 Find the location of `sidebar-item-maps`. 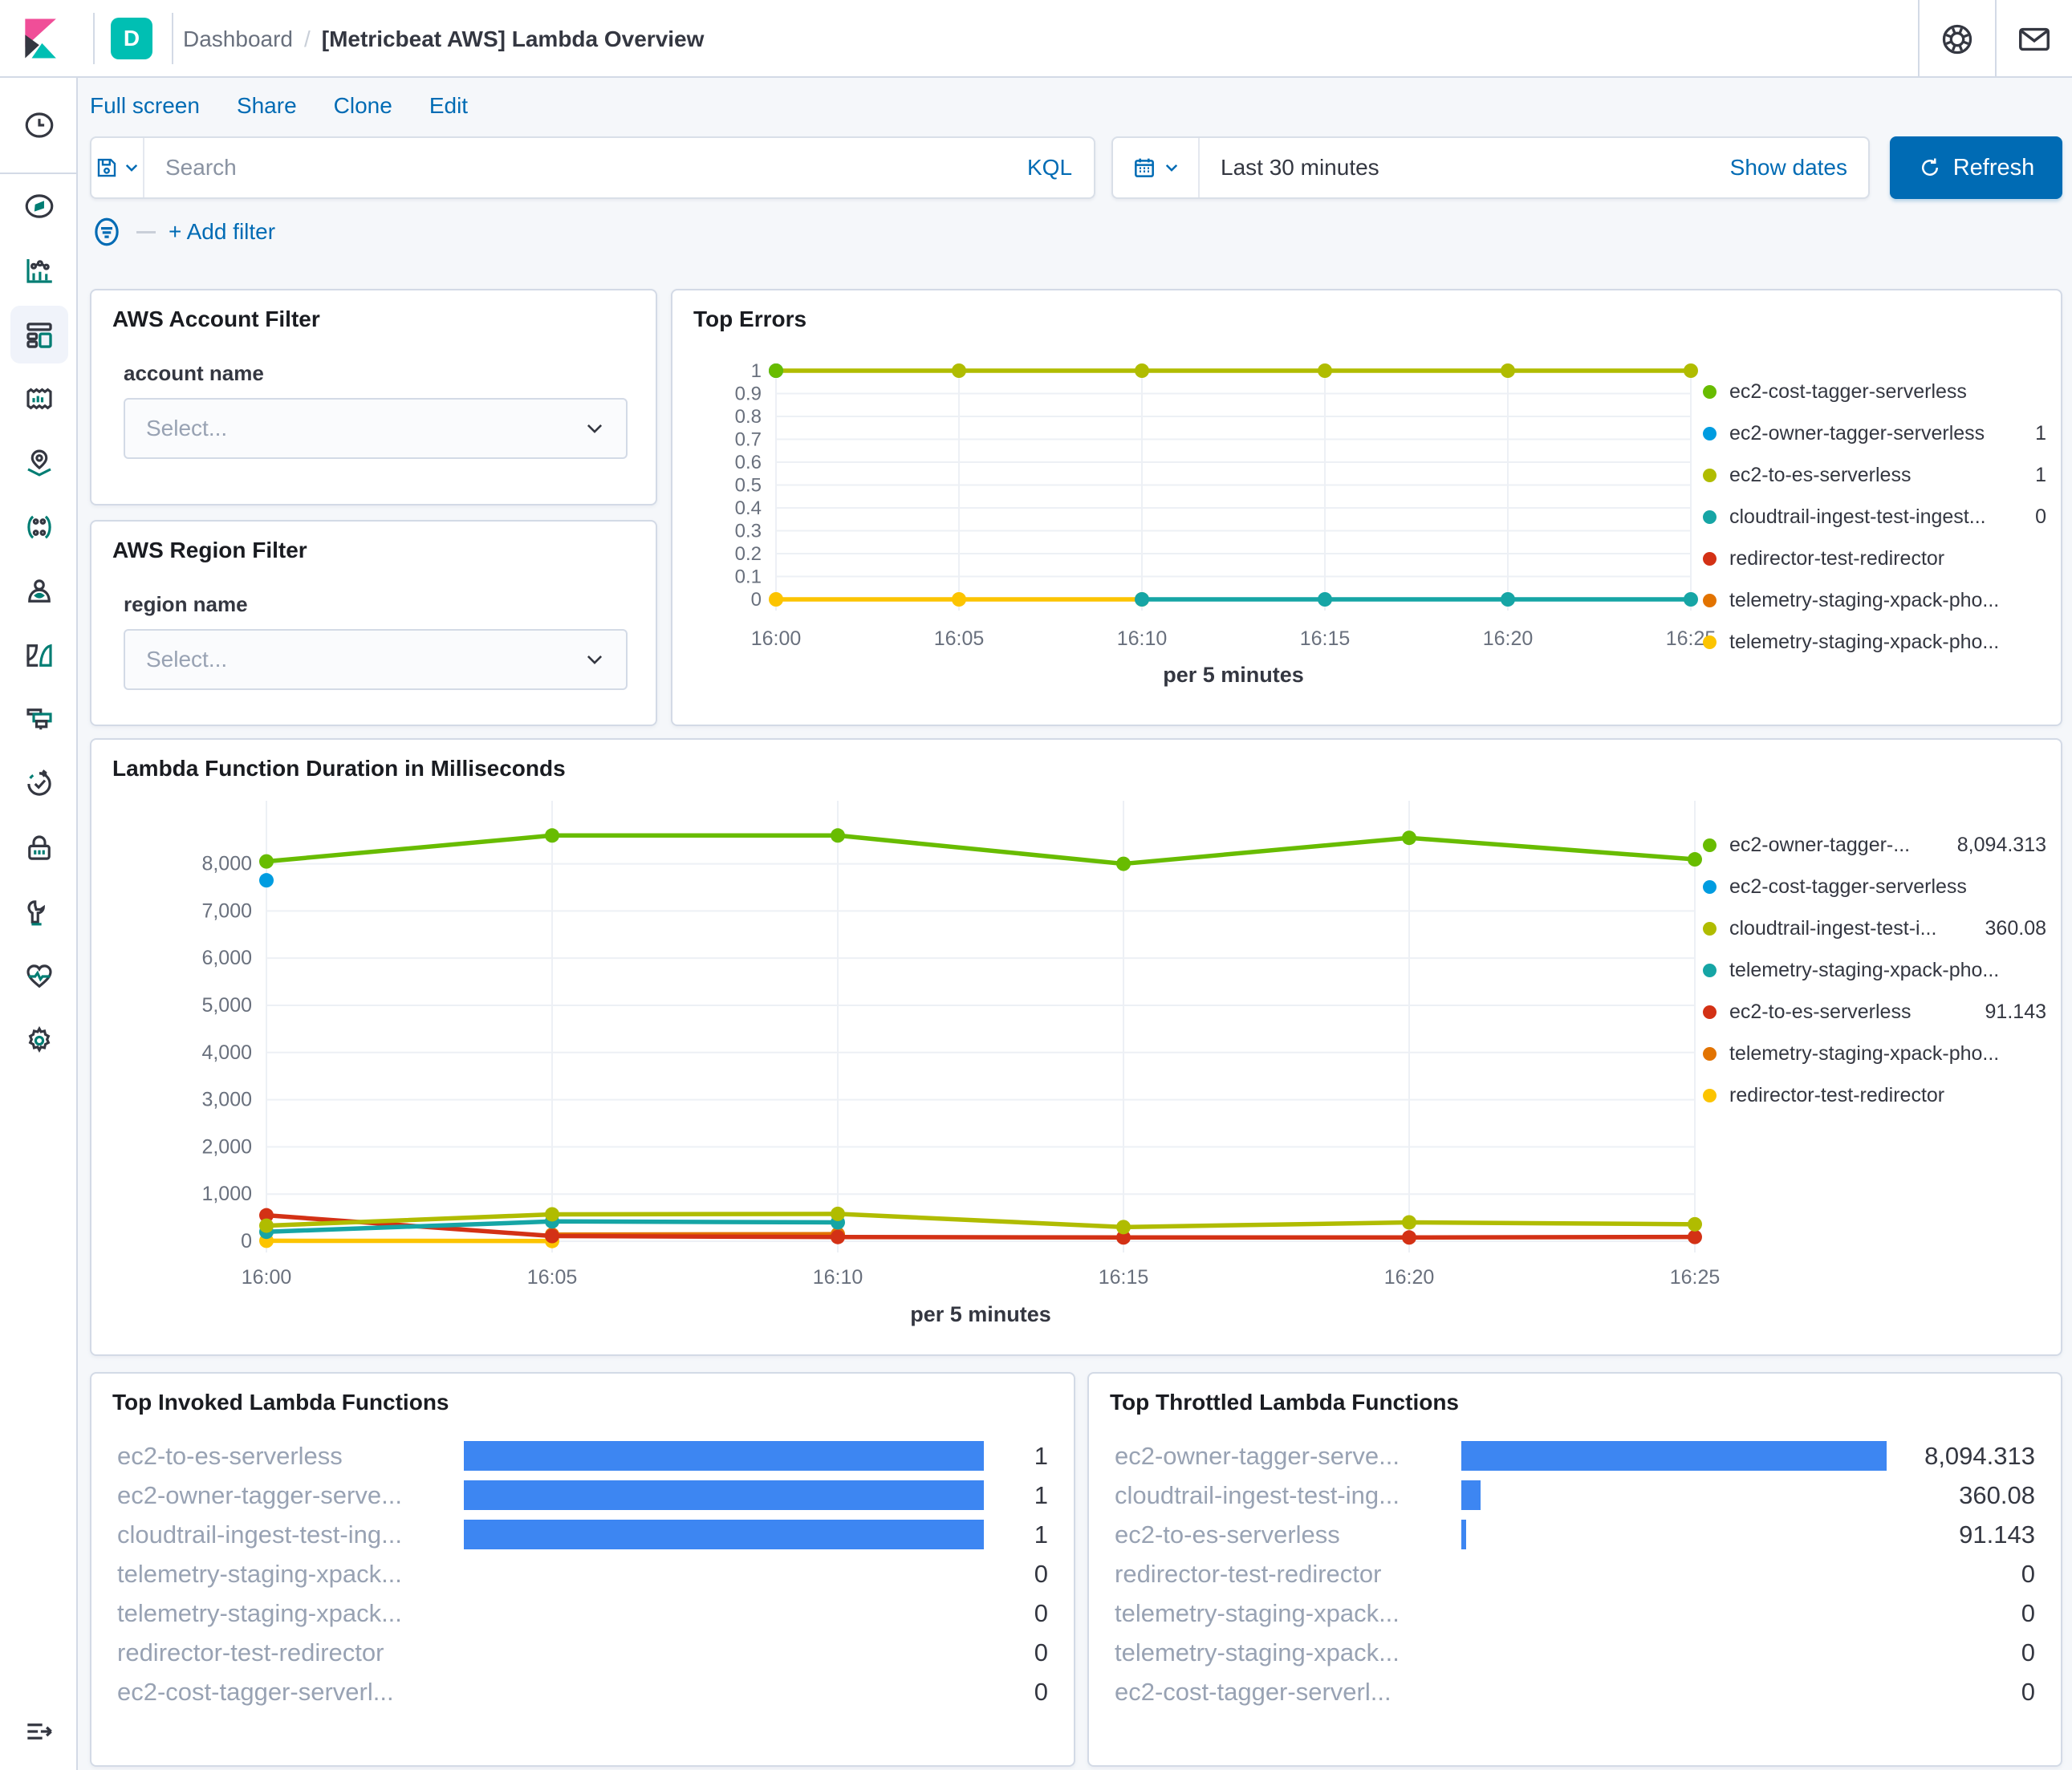

sidebar-item-maps is located at coordinates (39, 463).